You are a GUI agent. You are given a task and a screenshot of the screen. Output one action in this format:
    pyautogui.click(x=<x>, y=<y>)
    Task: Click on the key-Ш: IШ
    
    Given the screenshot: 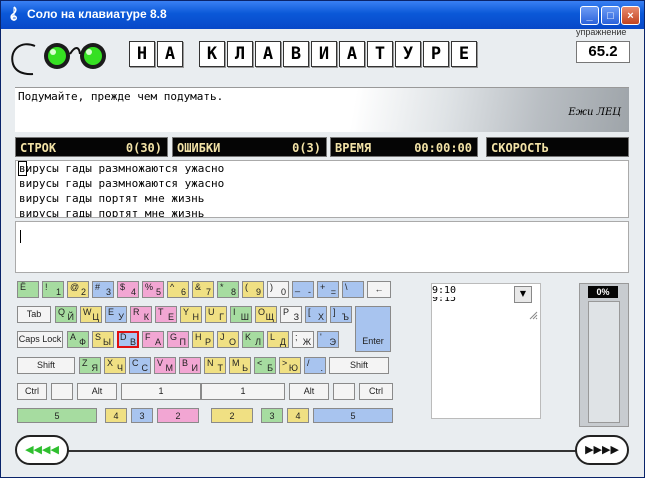 What is the action you would take?
    pyautogui.click(x=241, y=314)
    